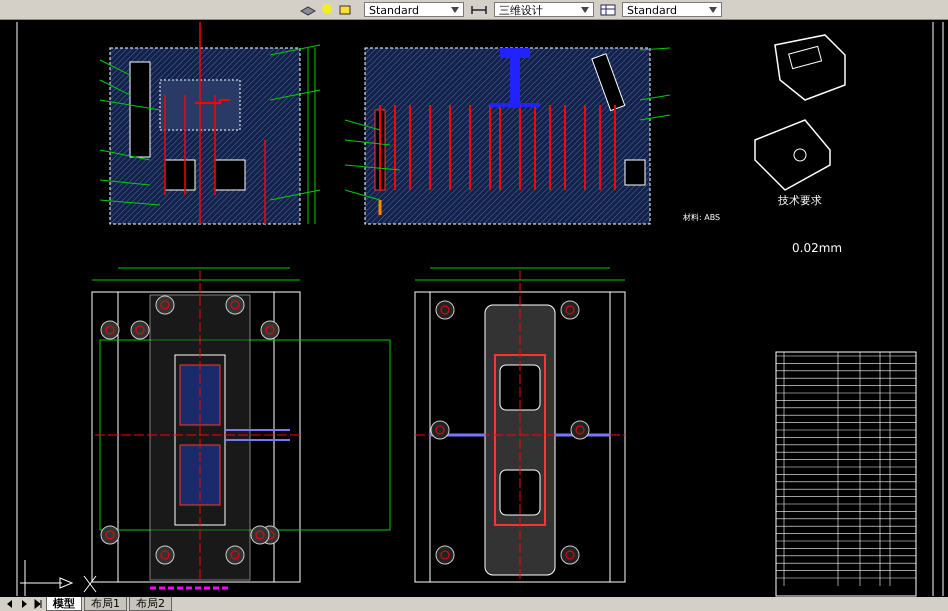  Describe the element at coordinates (817, 248) in the screenshot. I see `tolerance-text: 0.02mm` at that location.